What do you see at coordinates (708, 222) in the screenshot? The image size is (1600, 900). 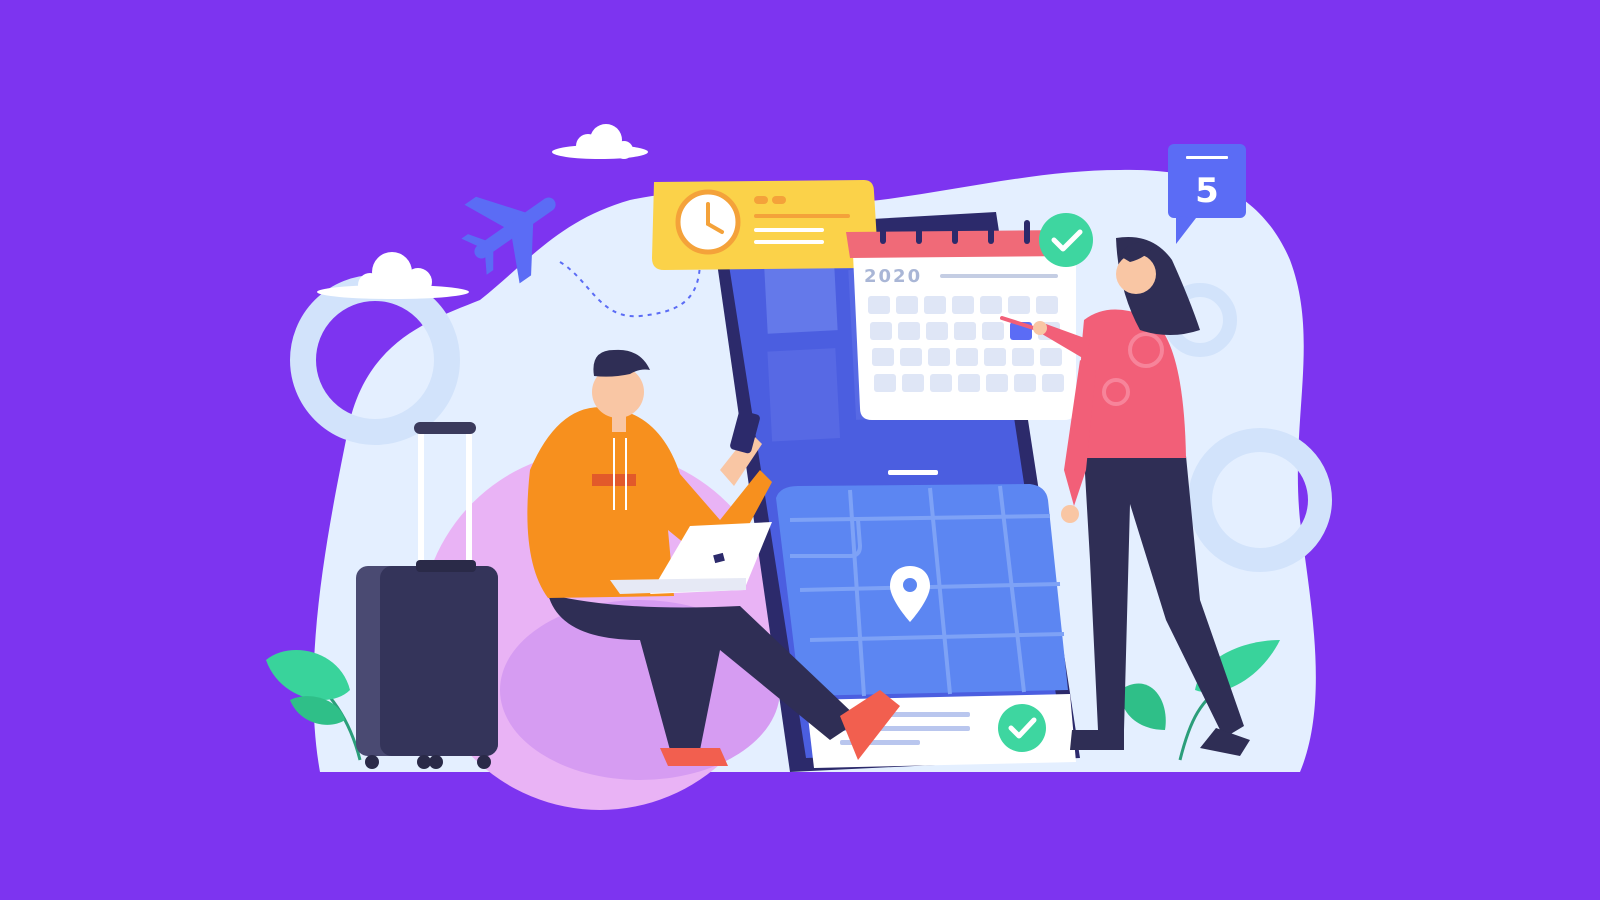 I see `clock-icon` at bounding box center [708, 222].